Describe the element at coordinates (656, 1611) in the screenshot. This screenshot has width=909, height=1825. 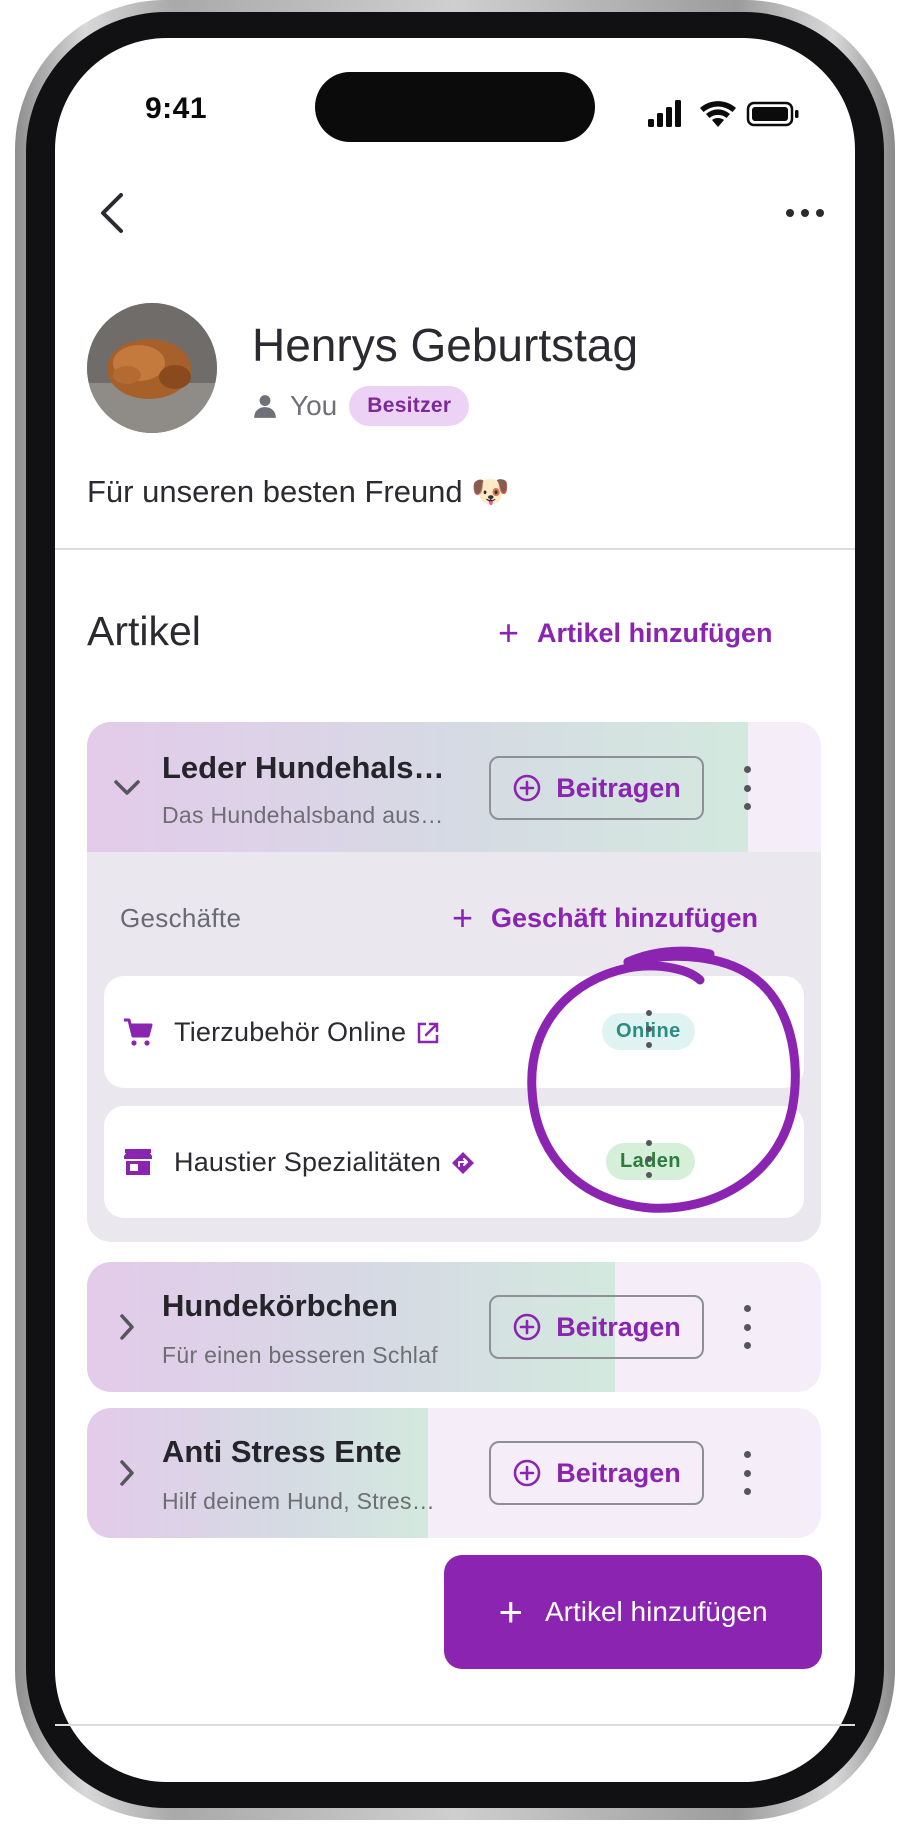
I see `add-item-fab-label: Artikel hinzufügen` at that location.